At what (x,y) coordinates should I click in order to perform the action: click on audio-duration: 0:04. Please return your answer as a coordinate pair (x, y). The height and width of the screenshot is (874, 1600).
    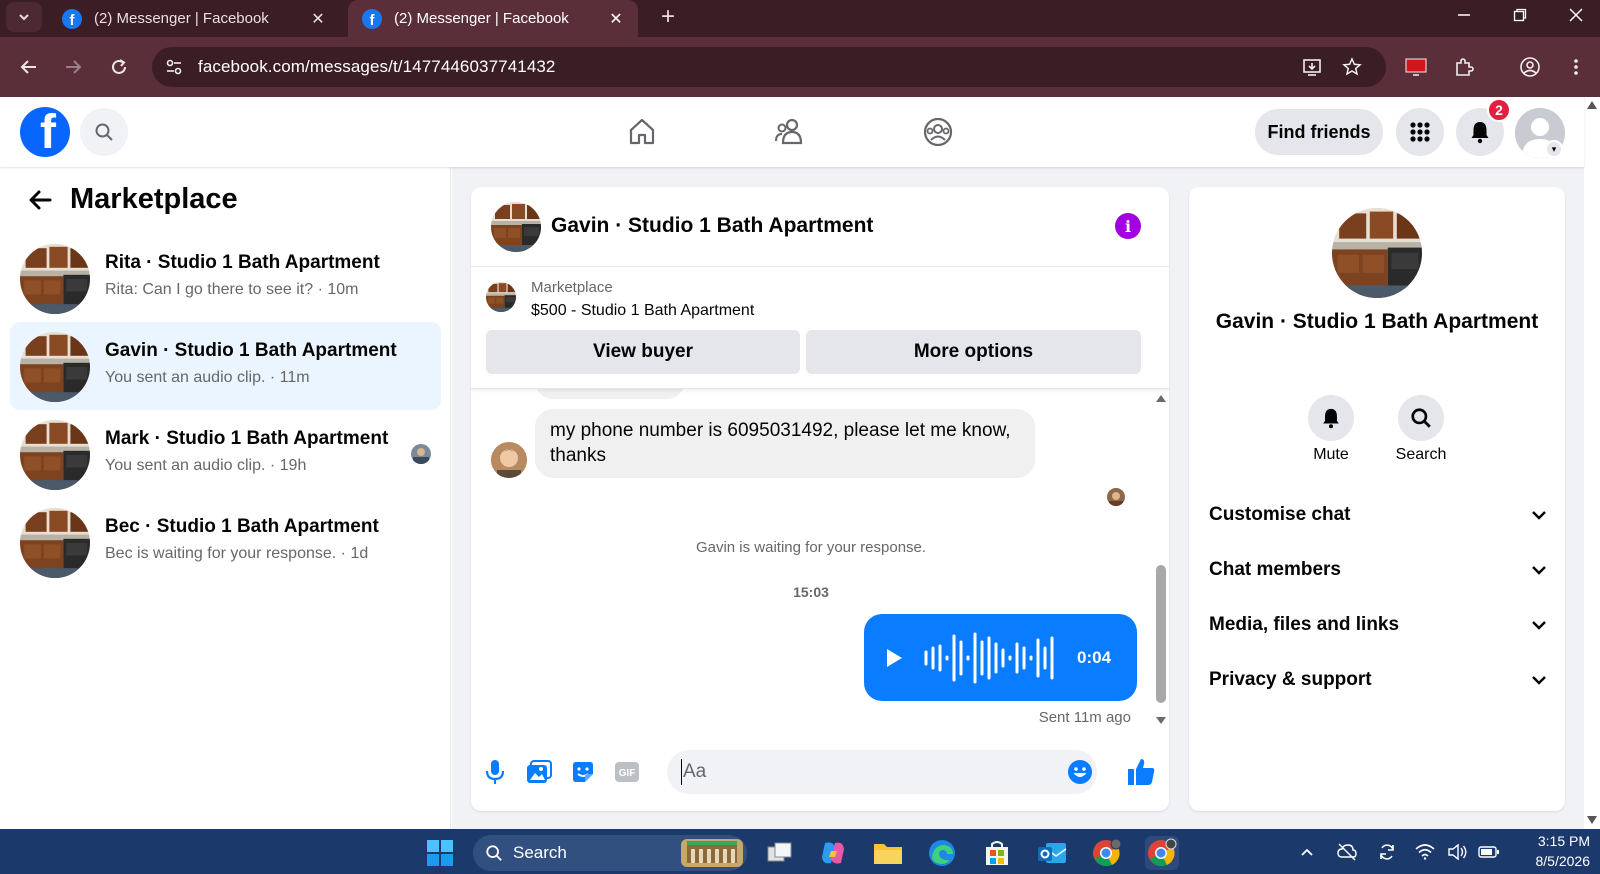
    Looking at the image, I should click on (1094, 657).